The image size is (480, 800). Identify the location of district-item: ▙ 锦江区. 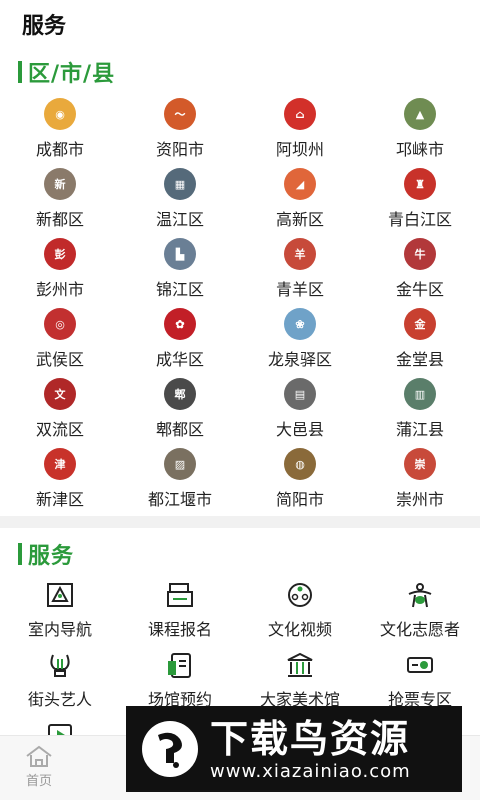
(180, 269).